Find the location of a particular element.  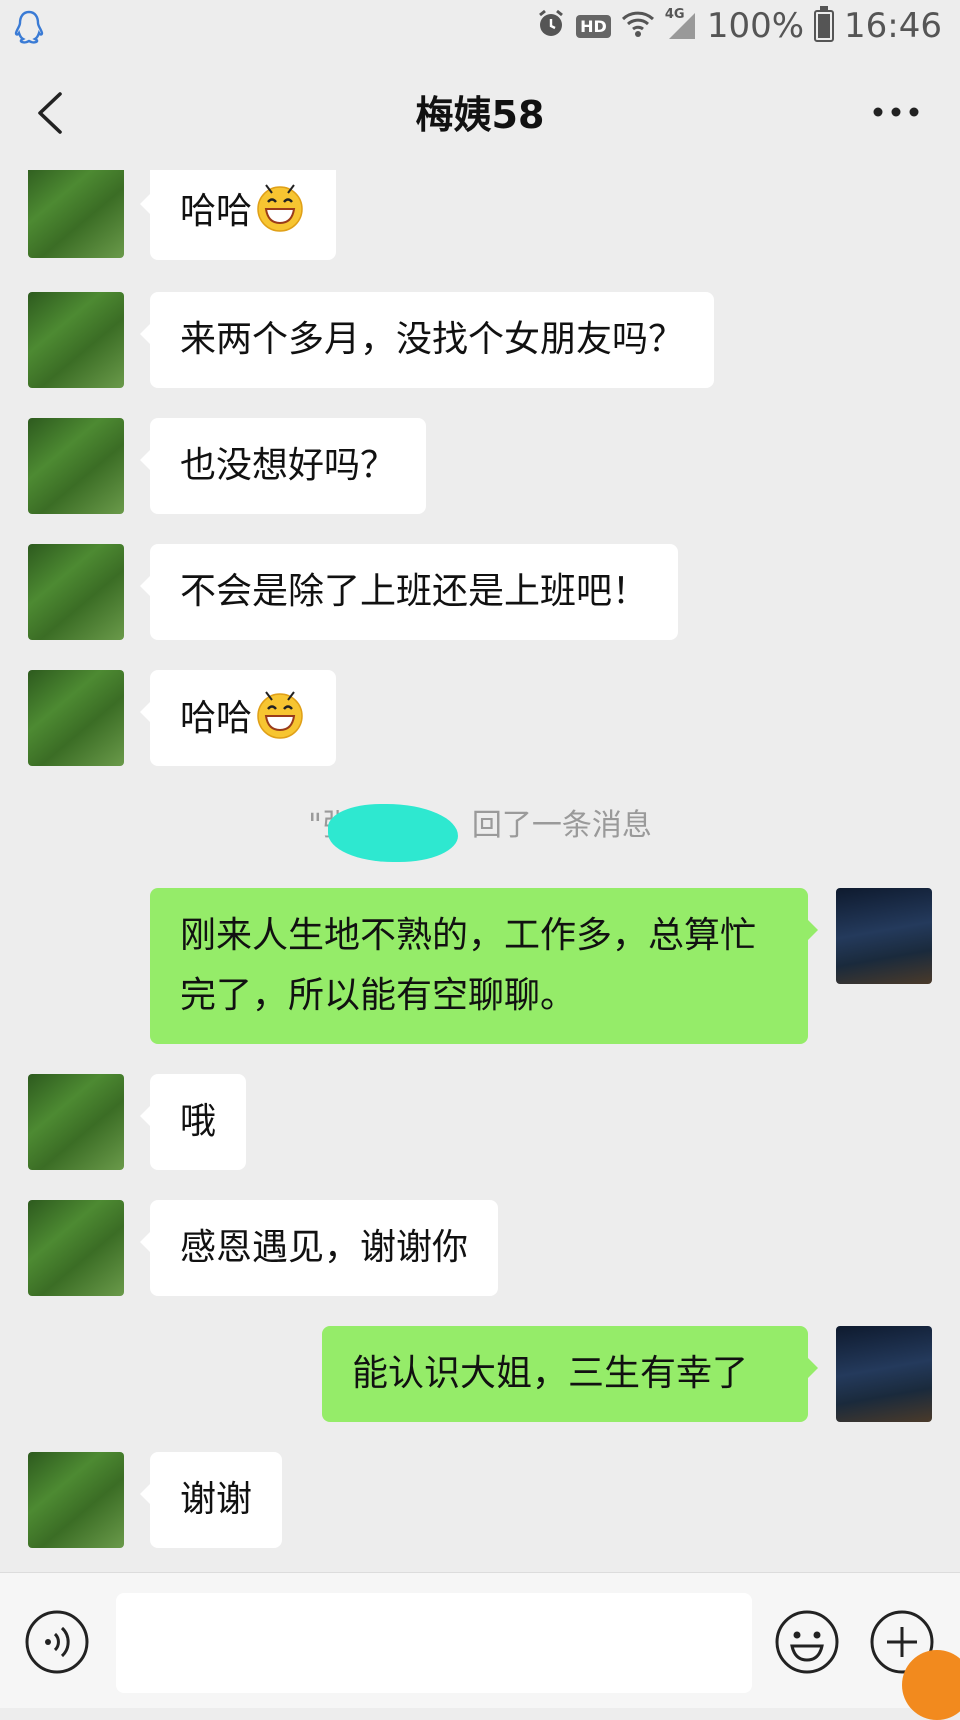

message-bubble: 不会是除了上班还是上班吧！ is located at coordinates (409, 592).